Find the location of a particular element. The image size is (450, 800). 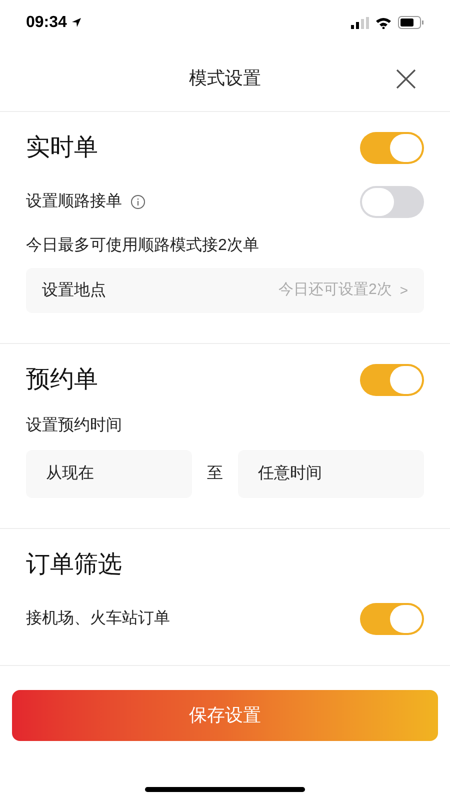

hint-text: 今日最多可使用顺路模式接2次单 is located at coordinates (143, 246).